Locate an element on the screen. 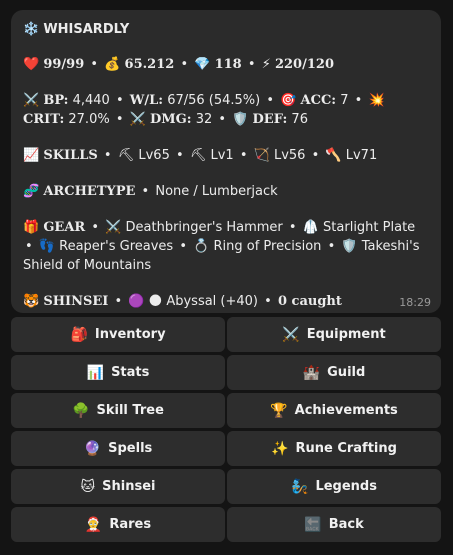 The width and height of the screenshot is (453, 555). tree-icon: 🌳 is located at coordinates (81, 410).